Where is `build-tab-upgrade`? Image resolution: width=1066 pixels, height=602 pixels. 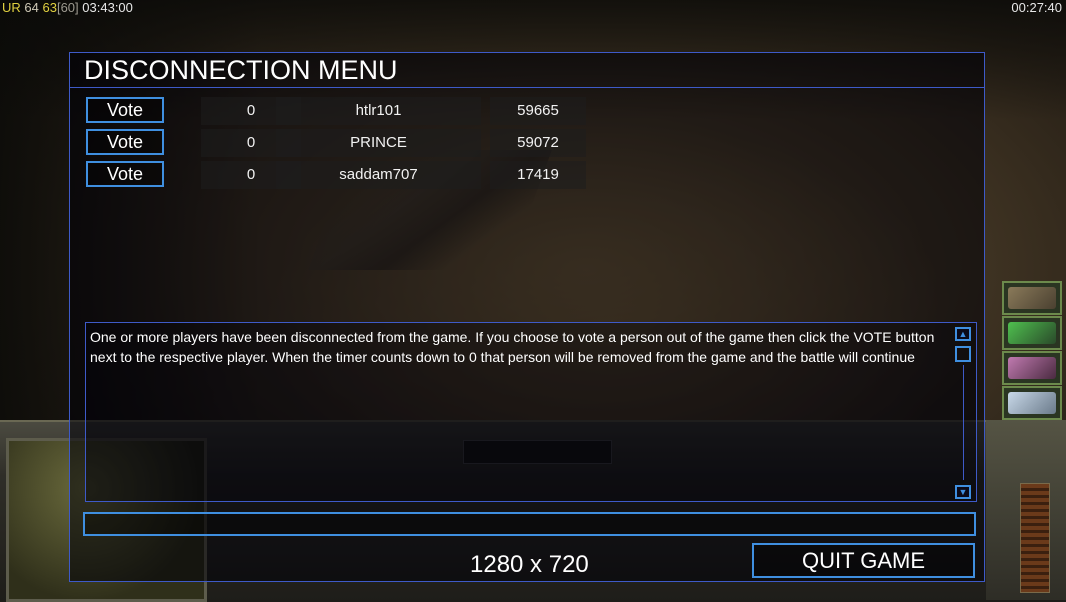 build-tab-upgrade is located at coordinates (1032, 403).